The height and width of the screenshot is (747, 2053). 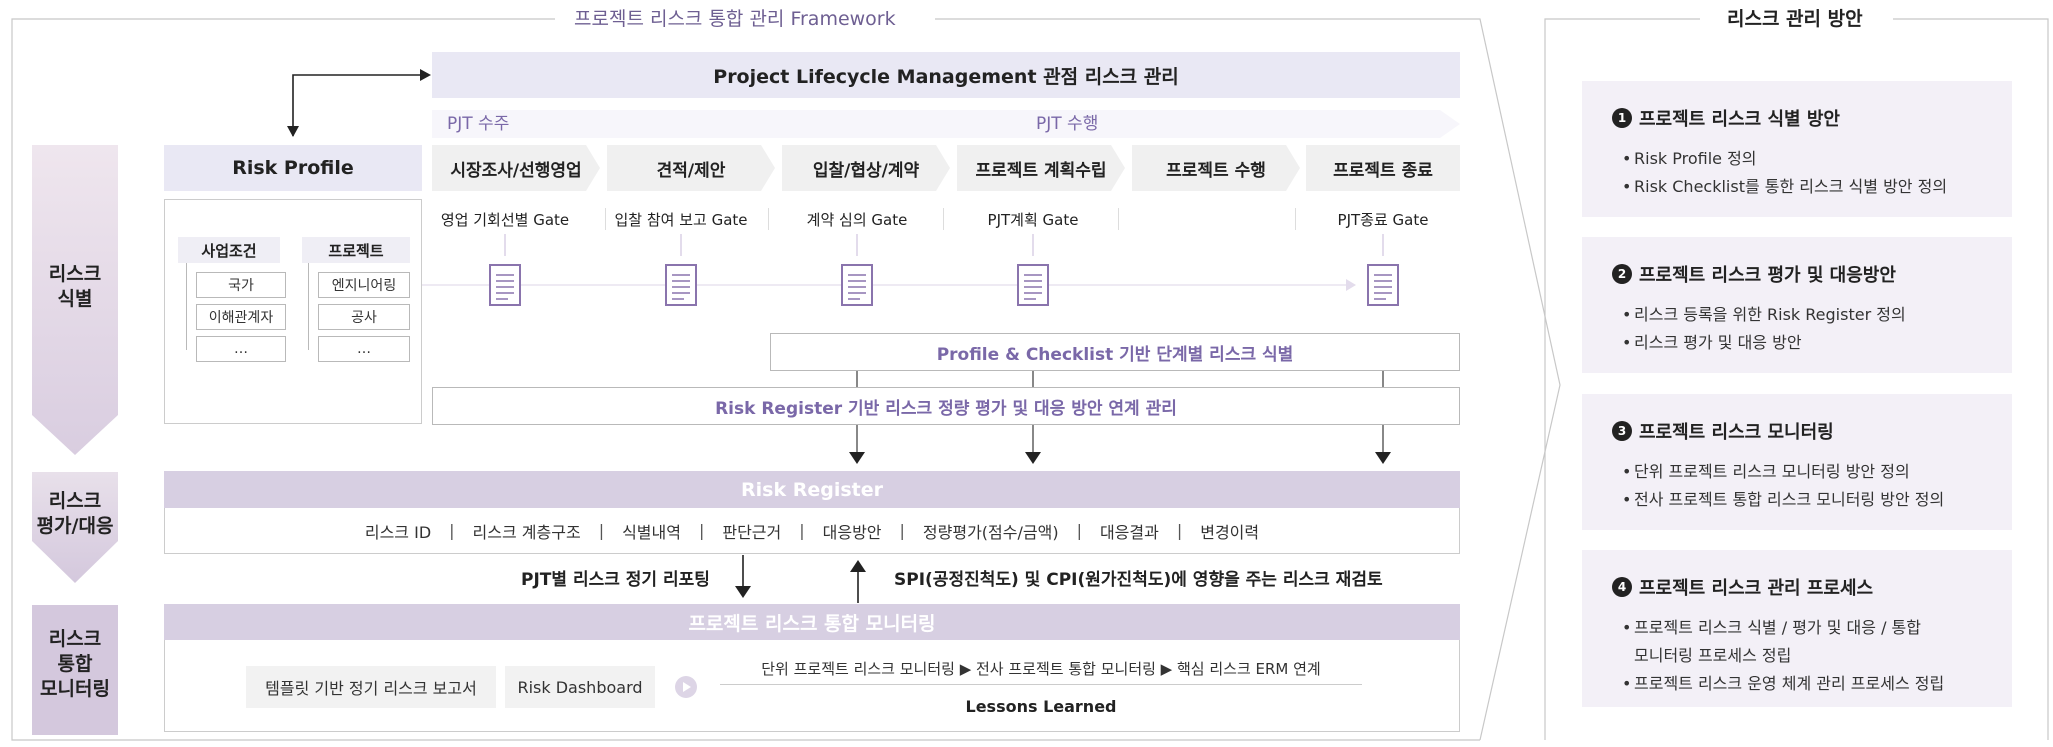 What do you see at coordinates (946, 75) in the screenshot?
I see `plm-banner: Project Lifecycle Management 관점 리스크 관리` at bounding box center [946, 75].